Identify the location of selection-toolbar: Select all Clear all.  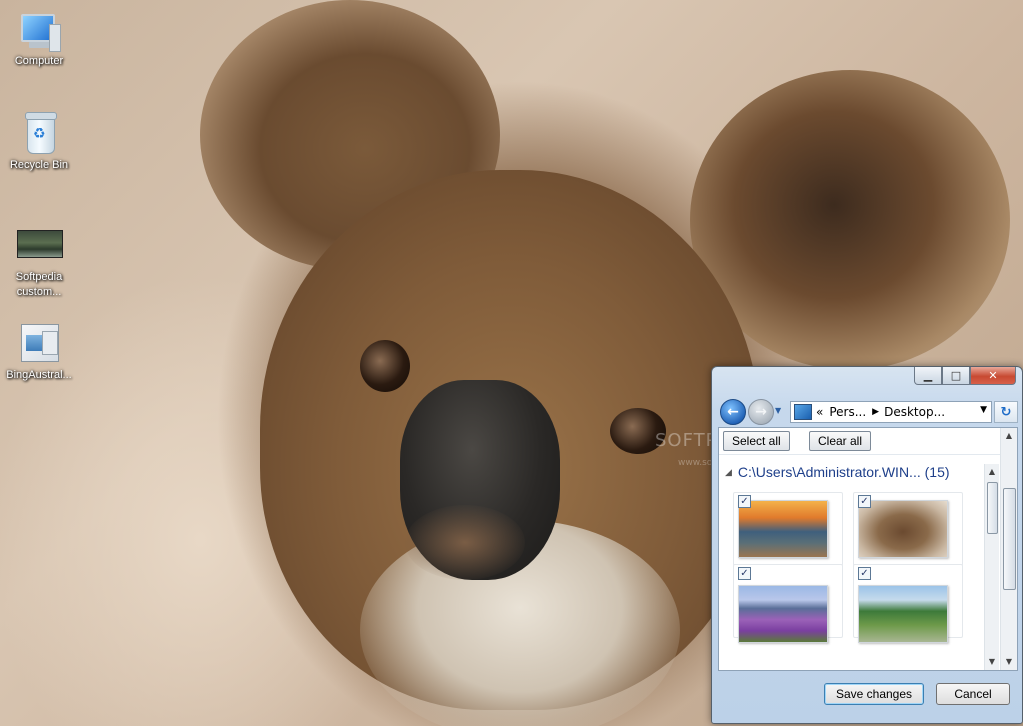
(868, 441).